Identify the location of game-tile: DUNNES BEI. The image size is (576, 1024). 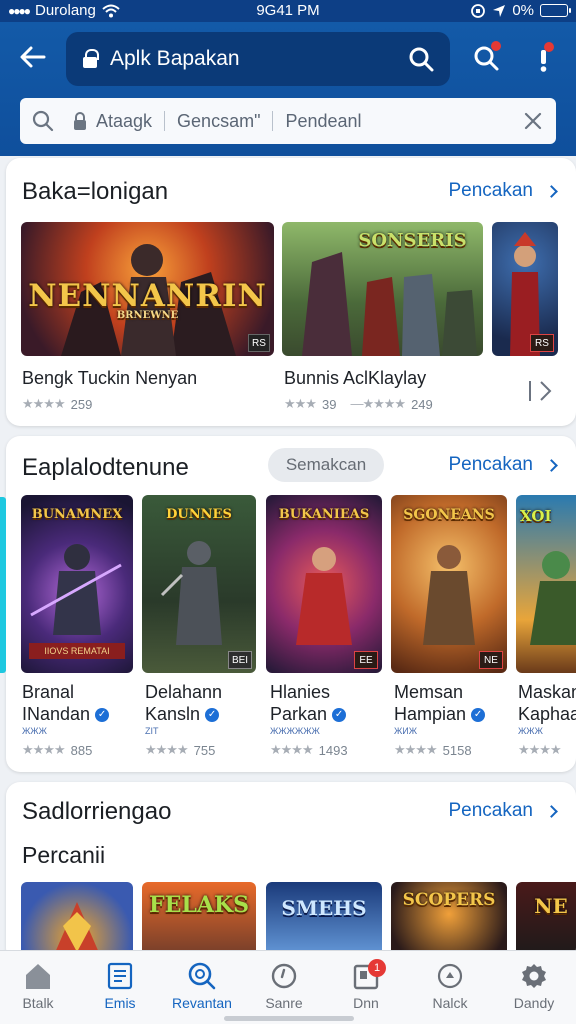
(199, 584).